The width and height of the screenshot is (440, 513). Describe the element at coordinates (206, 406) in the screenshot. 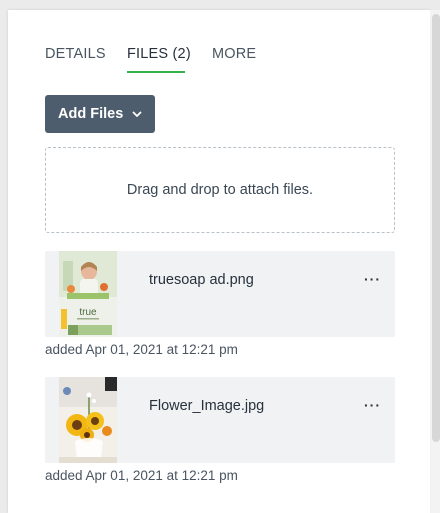

I see `file-name: Flower_Image.jpg` at that location.